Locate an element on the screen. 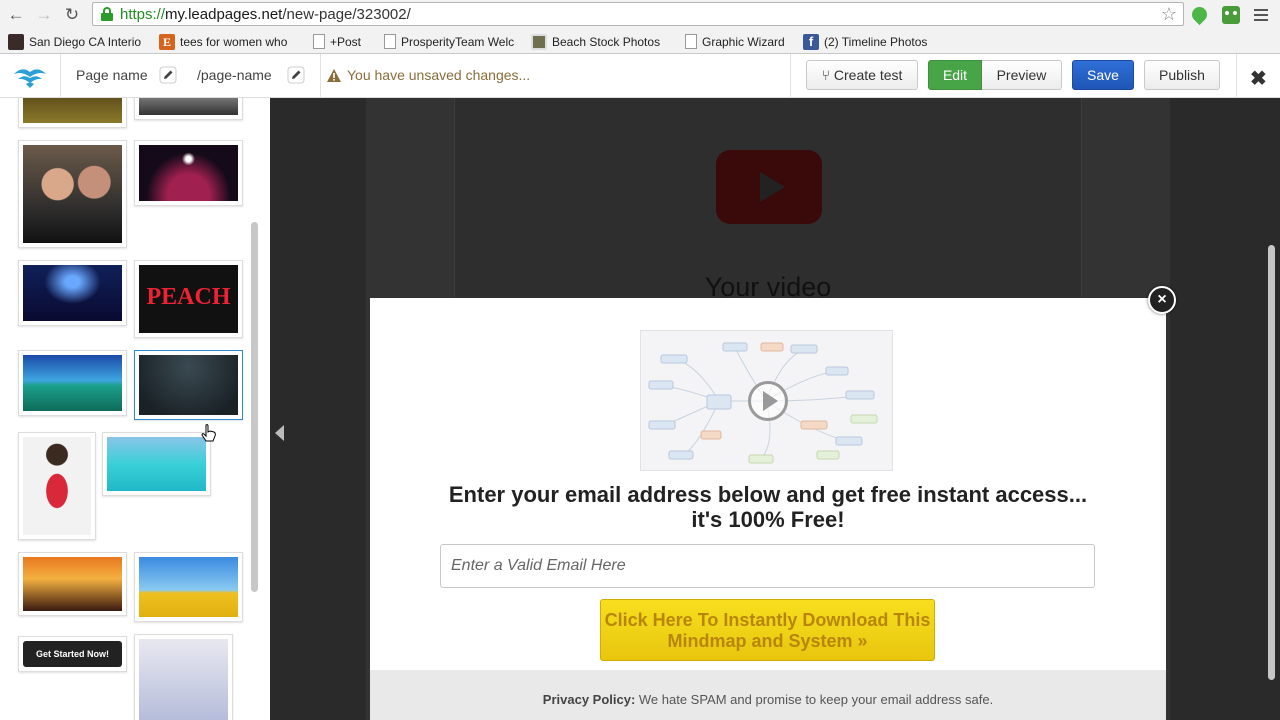 This screenshot has height=720, width=1280. bookmark-item: f (2) Timeline Photos is located at coordinates (865, 42).